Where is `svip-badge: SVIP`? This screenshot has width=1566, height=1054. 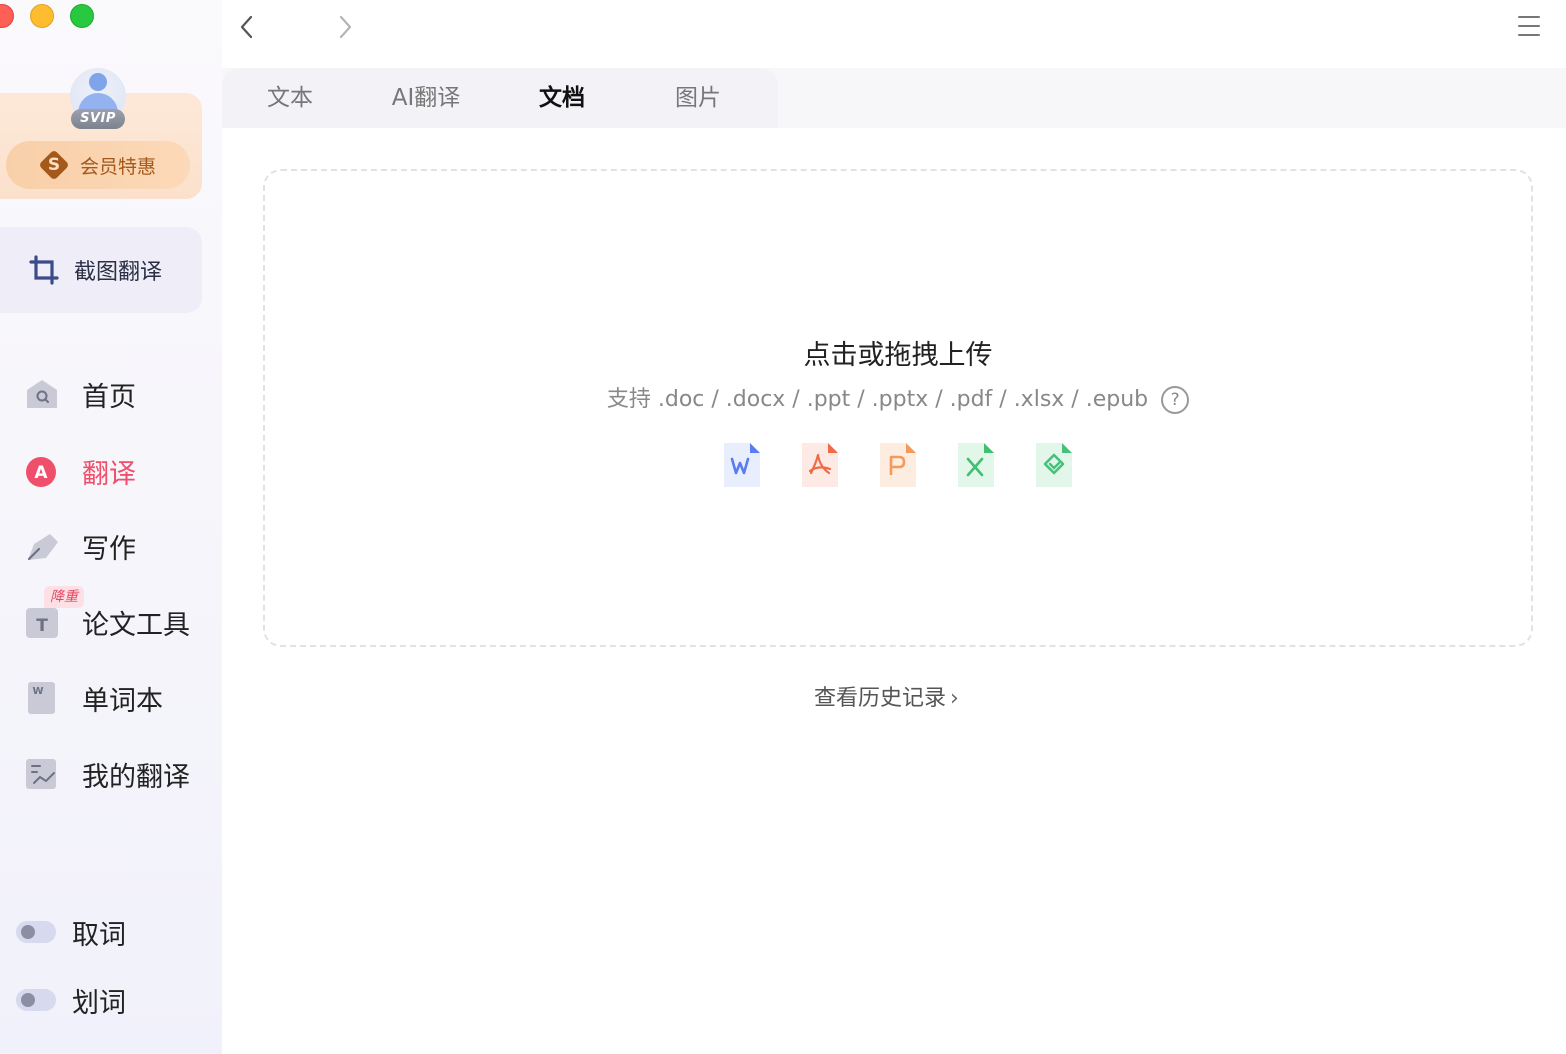 svip-badge: SVIP is located at coordinates (98, 119).